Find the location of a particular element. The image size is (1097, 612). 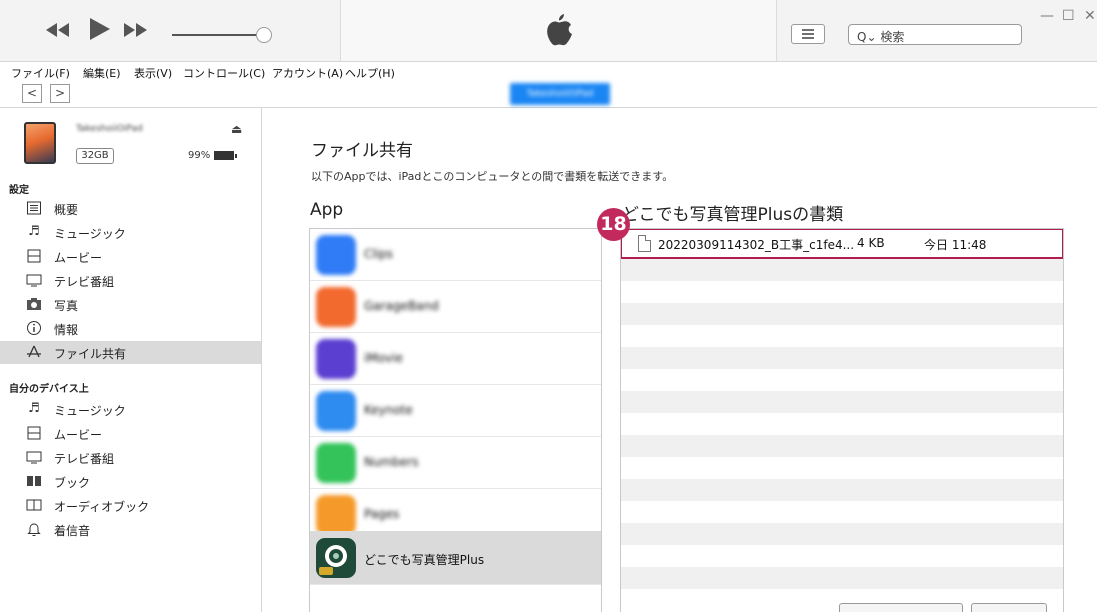

status-display is located at coordinates (558, 30).